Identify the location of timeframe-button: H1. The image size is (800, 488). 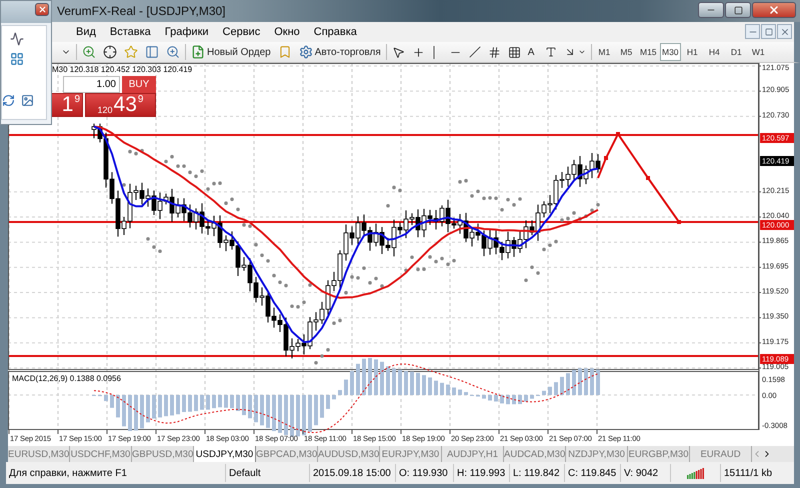
(692, 52).